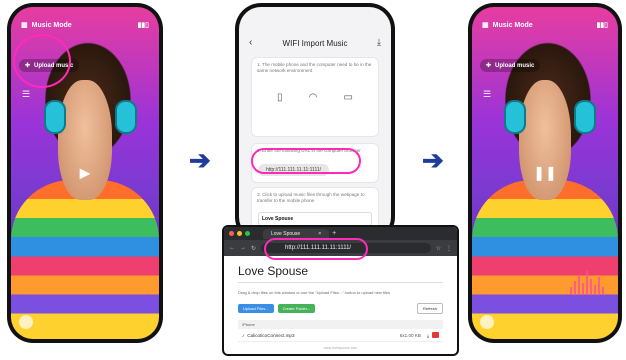  I want to click on arrow-right-icon-2: ➔, so click(433, 160).